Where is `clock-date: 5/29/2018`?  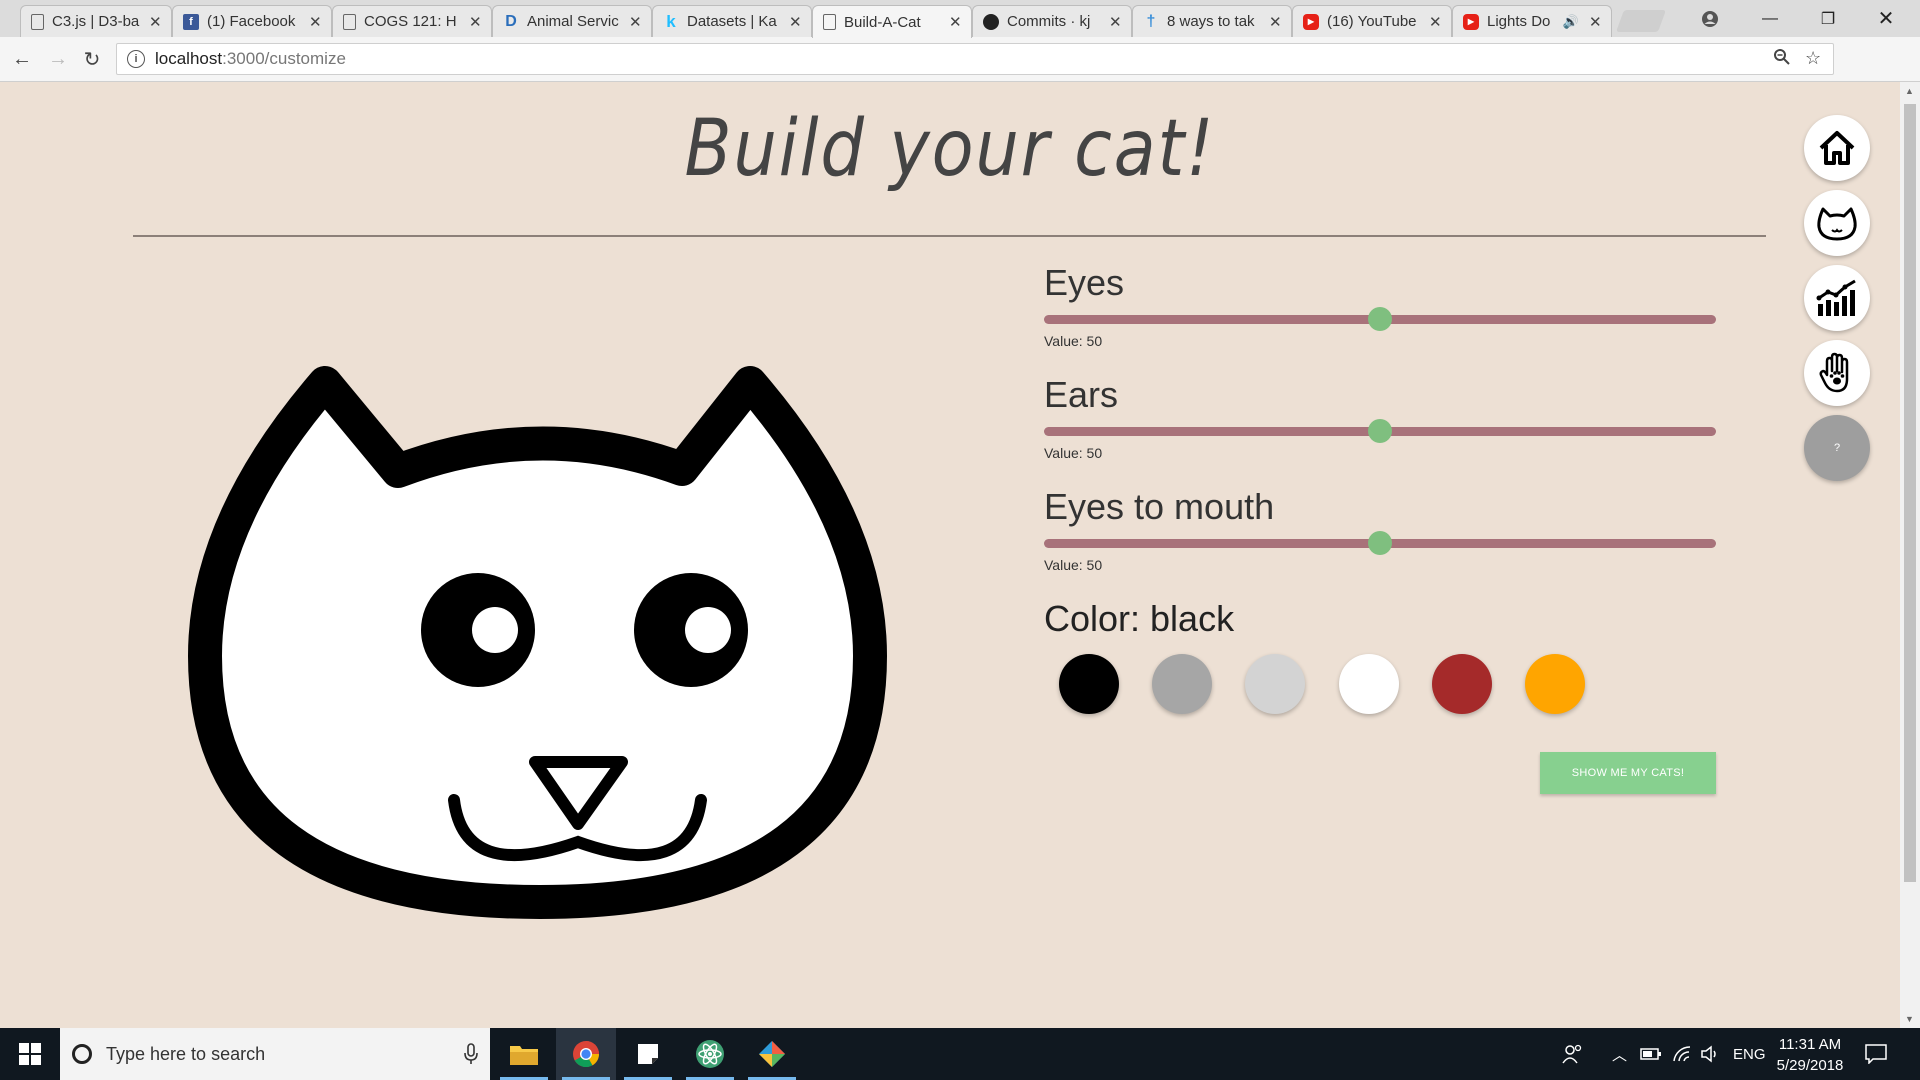
clock-date: 5/29/2018 is located at coordinates (1810, 1065).